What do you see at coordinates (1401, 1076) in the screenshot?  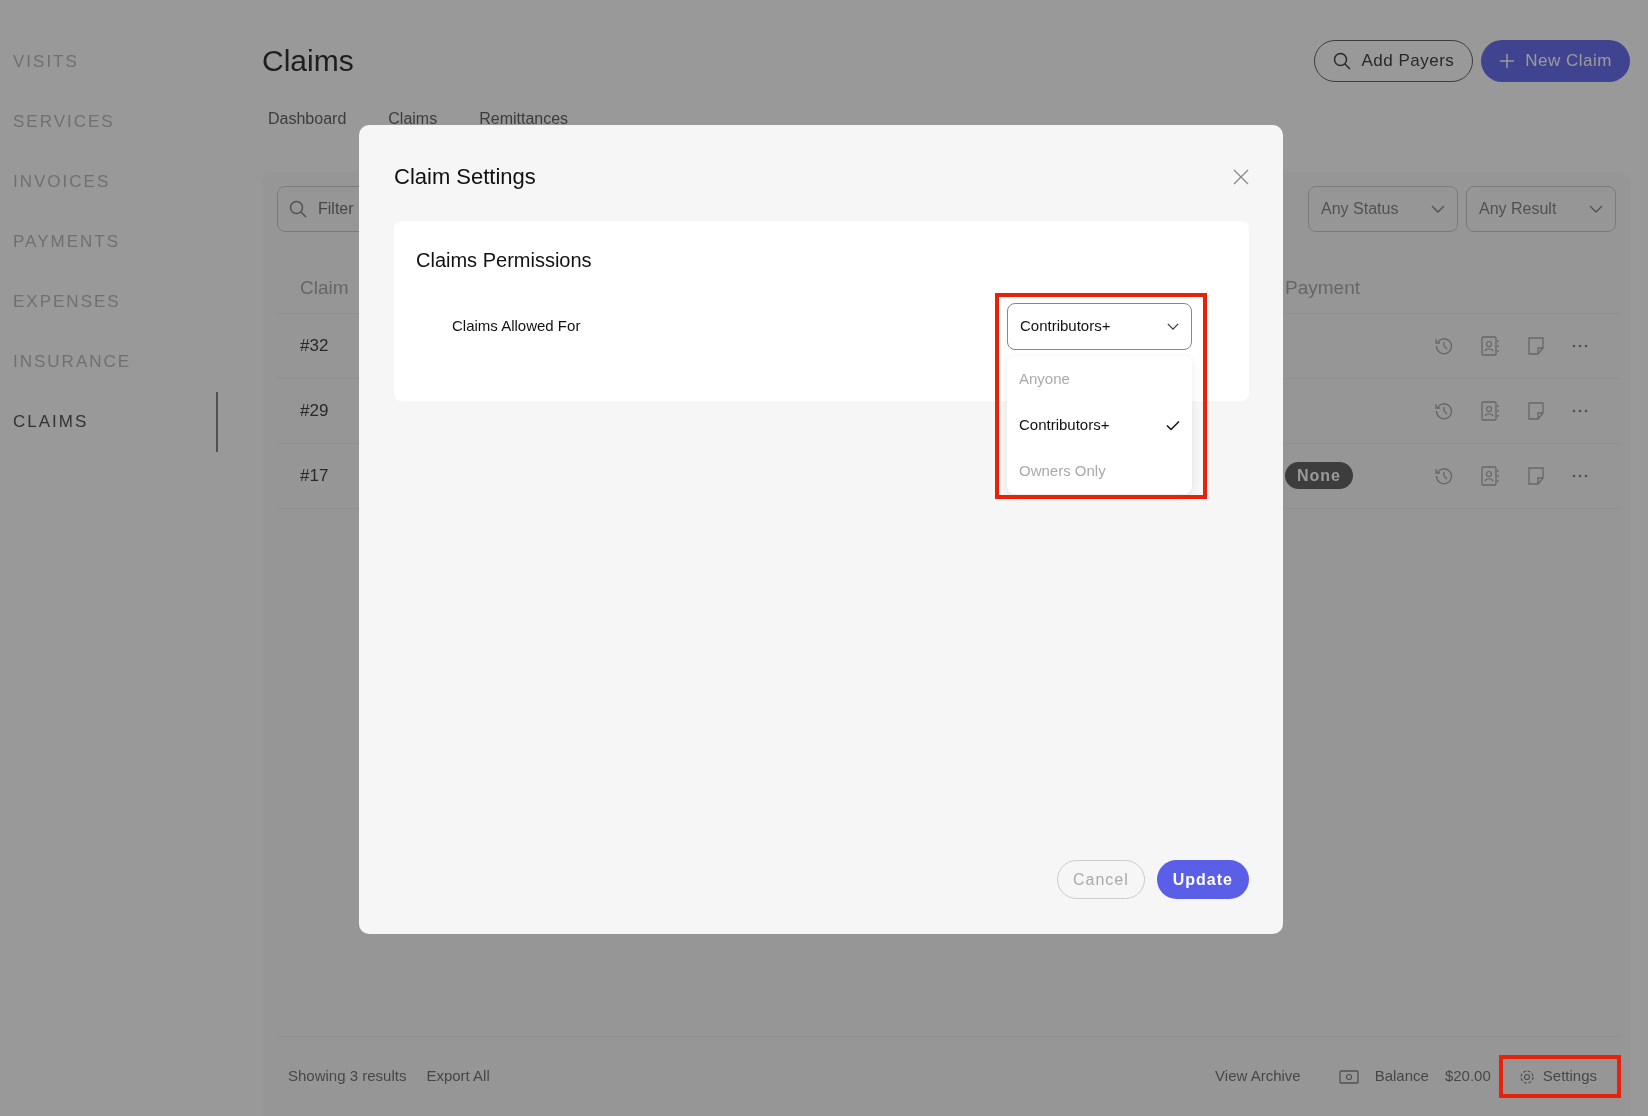 I see `balance-label: Balance` at bounding box center [1401, 1076].